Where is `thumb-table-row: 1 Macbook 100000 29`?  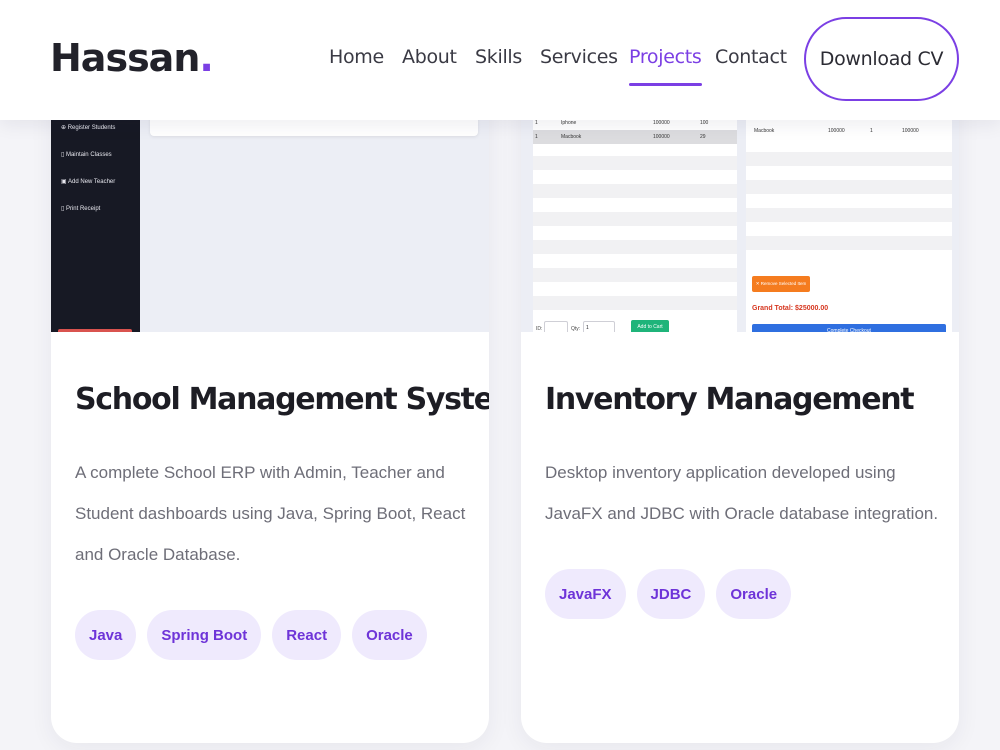 thumb-table-row: 1 Macbook 100000 29 is located at coordinates (635, 137).